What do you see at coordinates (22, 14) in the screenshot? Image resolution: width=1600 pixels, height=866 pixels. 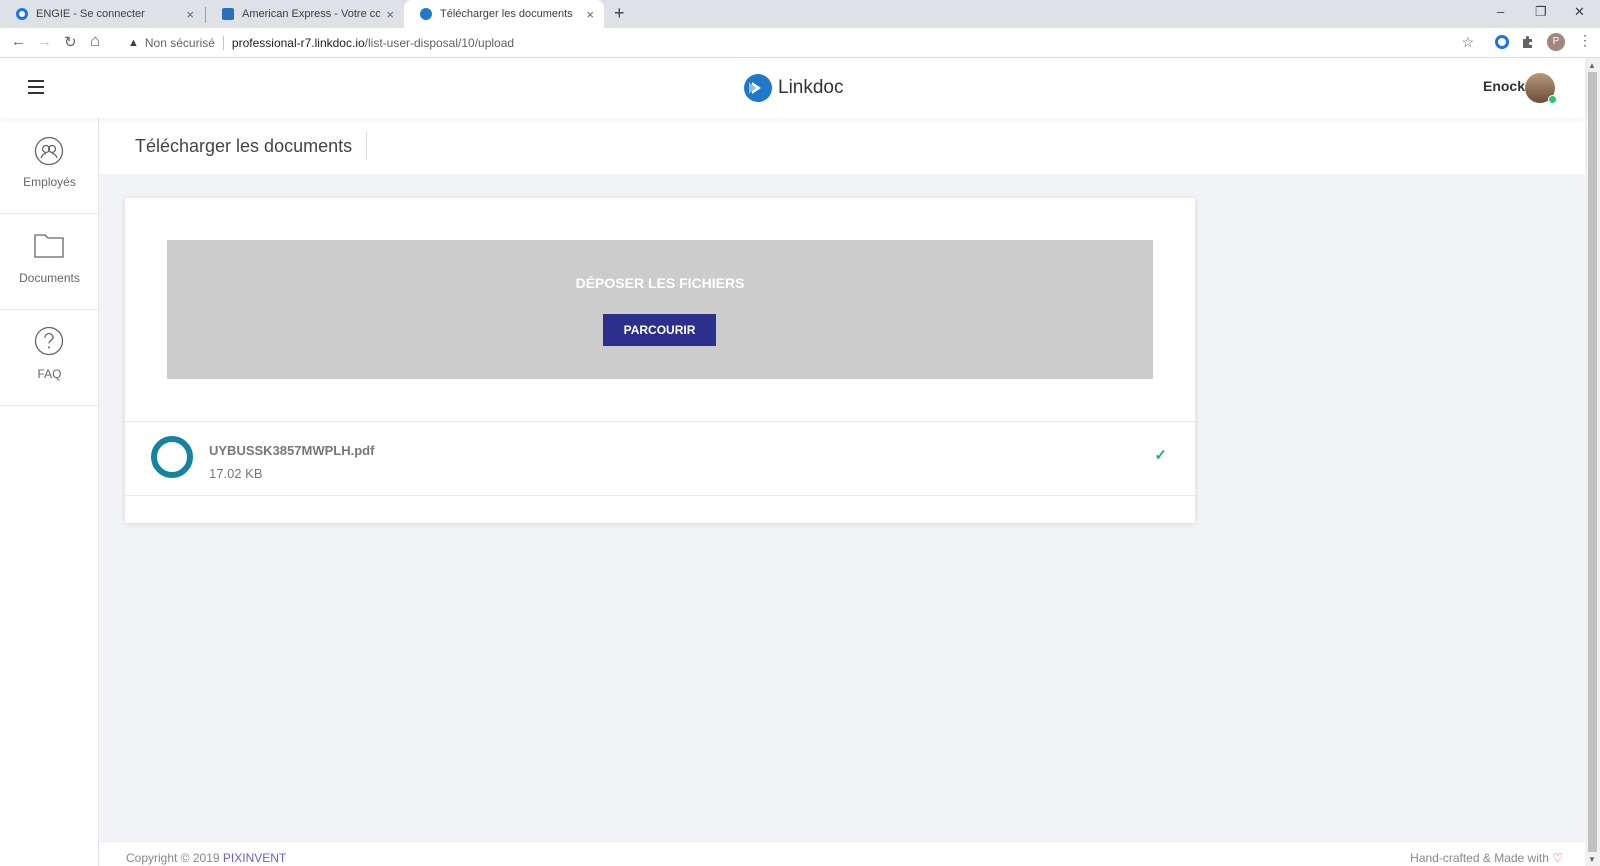 I see `engie-favicon-icon` at bounding box center [22, 14].